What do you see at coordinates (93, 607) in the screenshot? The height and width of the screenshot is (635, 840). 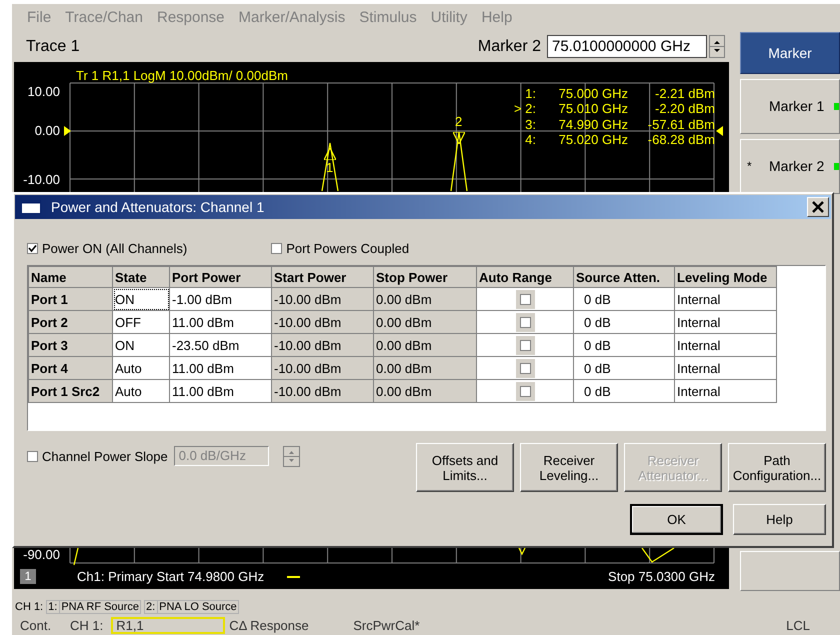 I see `source-tab: 1: PNA RF Source` at bounding box center [93, 607].